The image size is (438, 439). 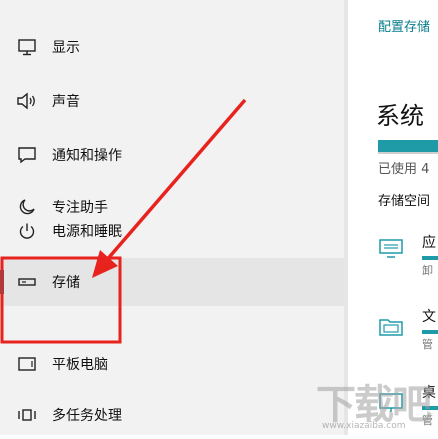 What do you see at coordinates (175, 181) in the screenshot?
I see `annotation-arrow-shaft` at bounding box center [175, 181].